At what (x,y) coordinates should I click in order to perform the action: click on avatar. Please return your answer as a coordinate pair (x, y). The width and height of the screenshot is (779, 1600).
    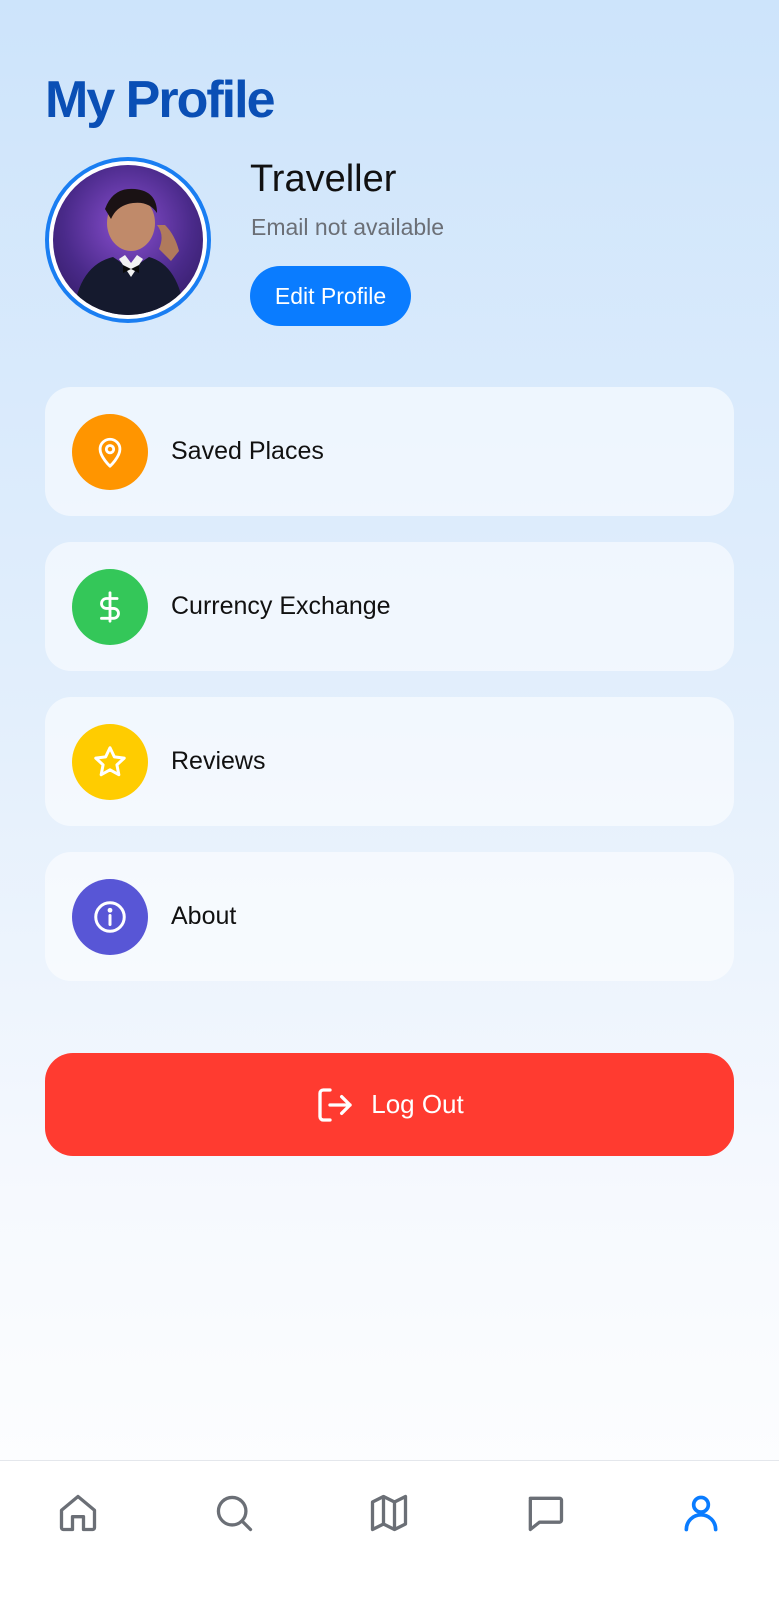
    Looking at the image, I should click on (128, 240).